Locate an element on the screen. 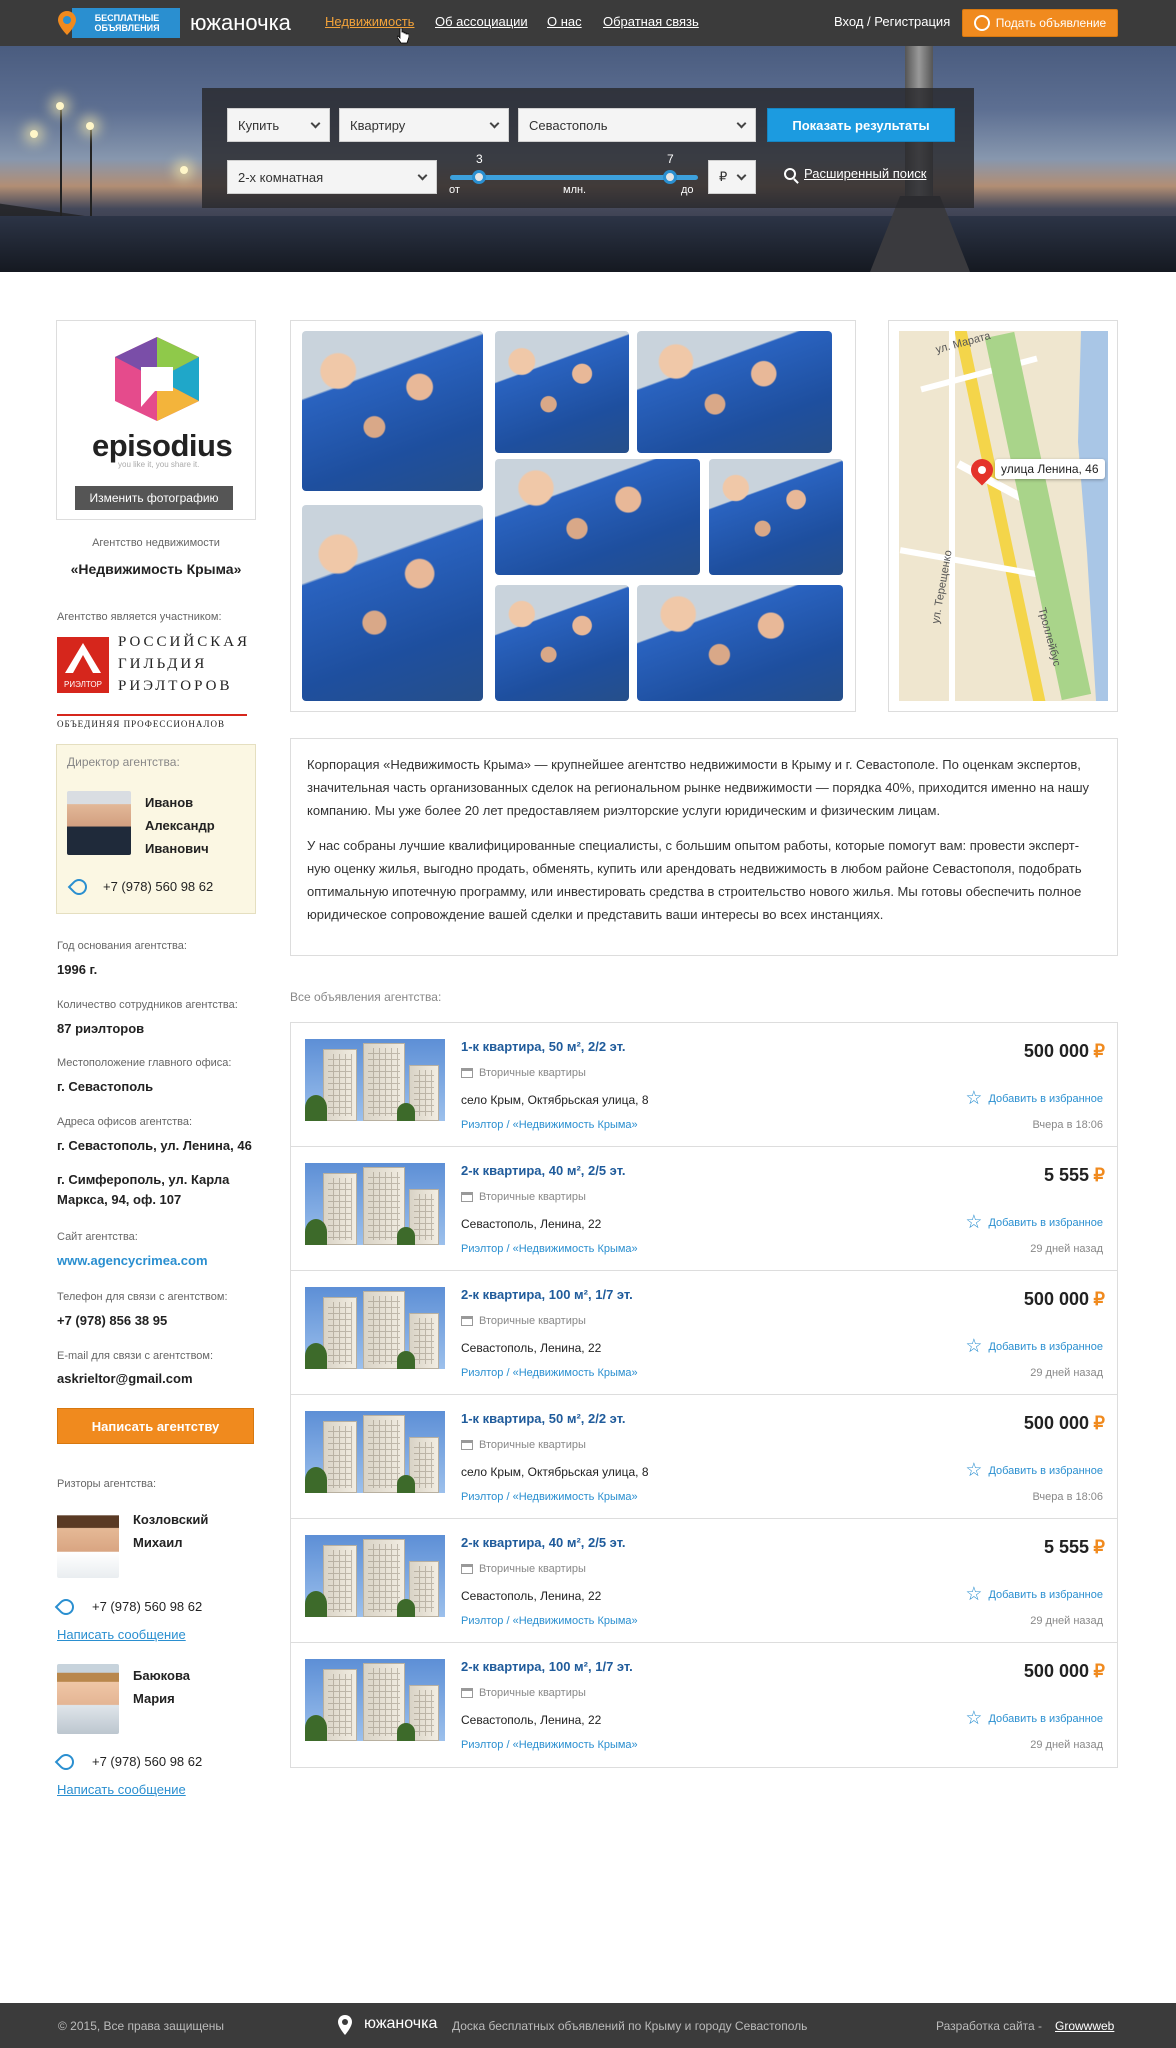 The height and width of the screenshot is (2048, 1176). currency-select-value: ₽ is located at coordinates (723, 176).